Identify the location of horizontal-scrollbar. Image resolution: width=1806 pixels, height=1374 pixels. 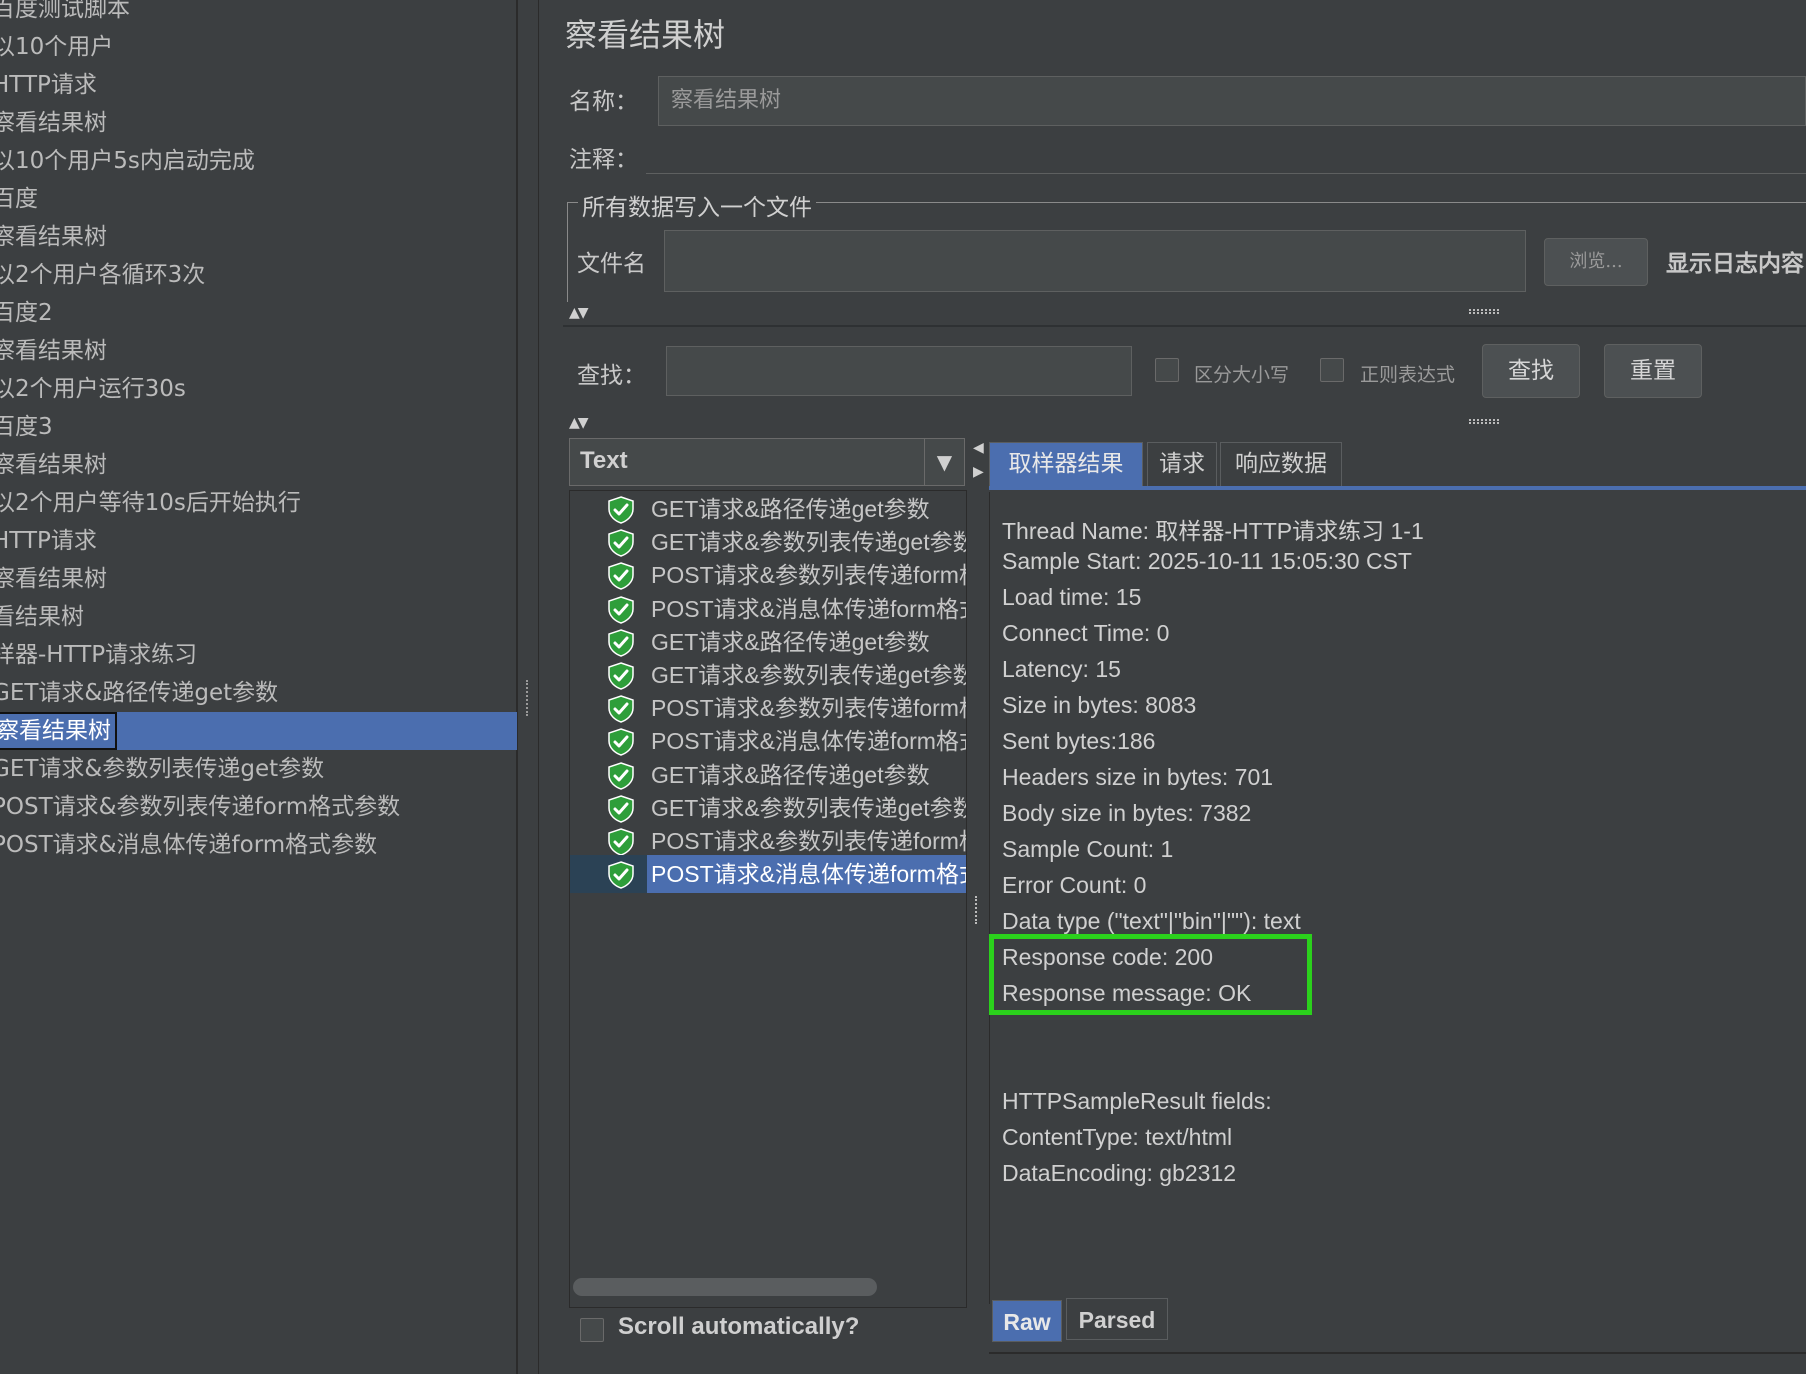
(725, 1287).